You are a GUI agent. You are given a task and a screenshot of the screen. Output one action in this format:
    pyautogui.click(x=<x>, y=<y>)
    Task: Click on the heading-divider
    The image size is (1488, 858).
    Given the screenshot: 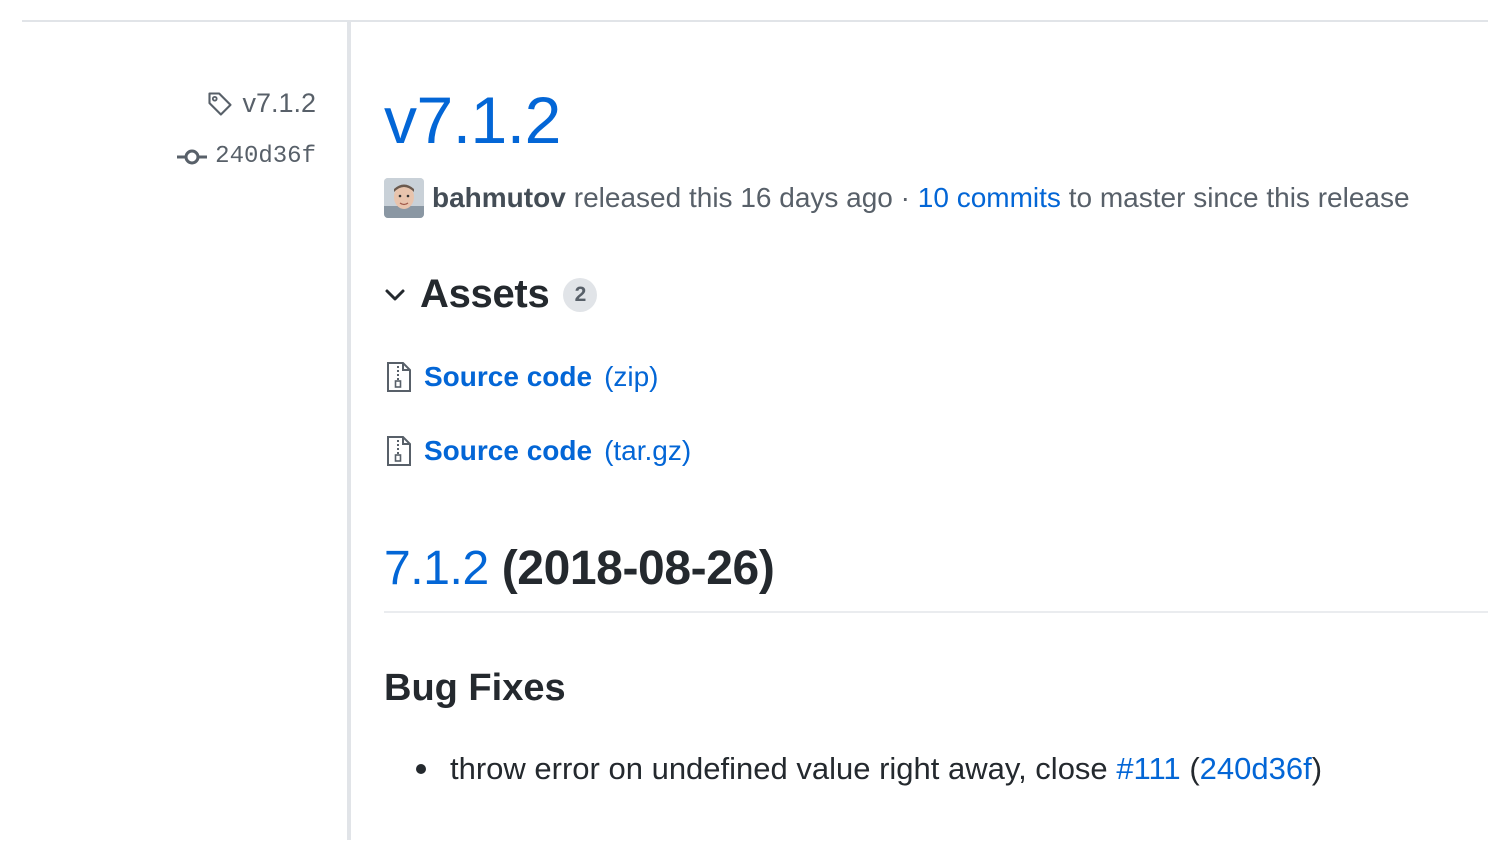 What is the action you would take?
    pyautogui.click(x=936, y=612)
    